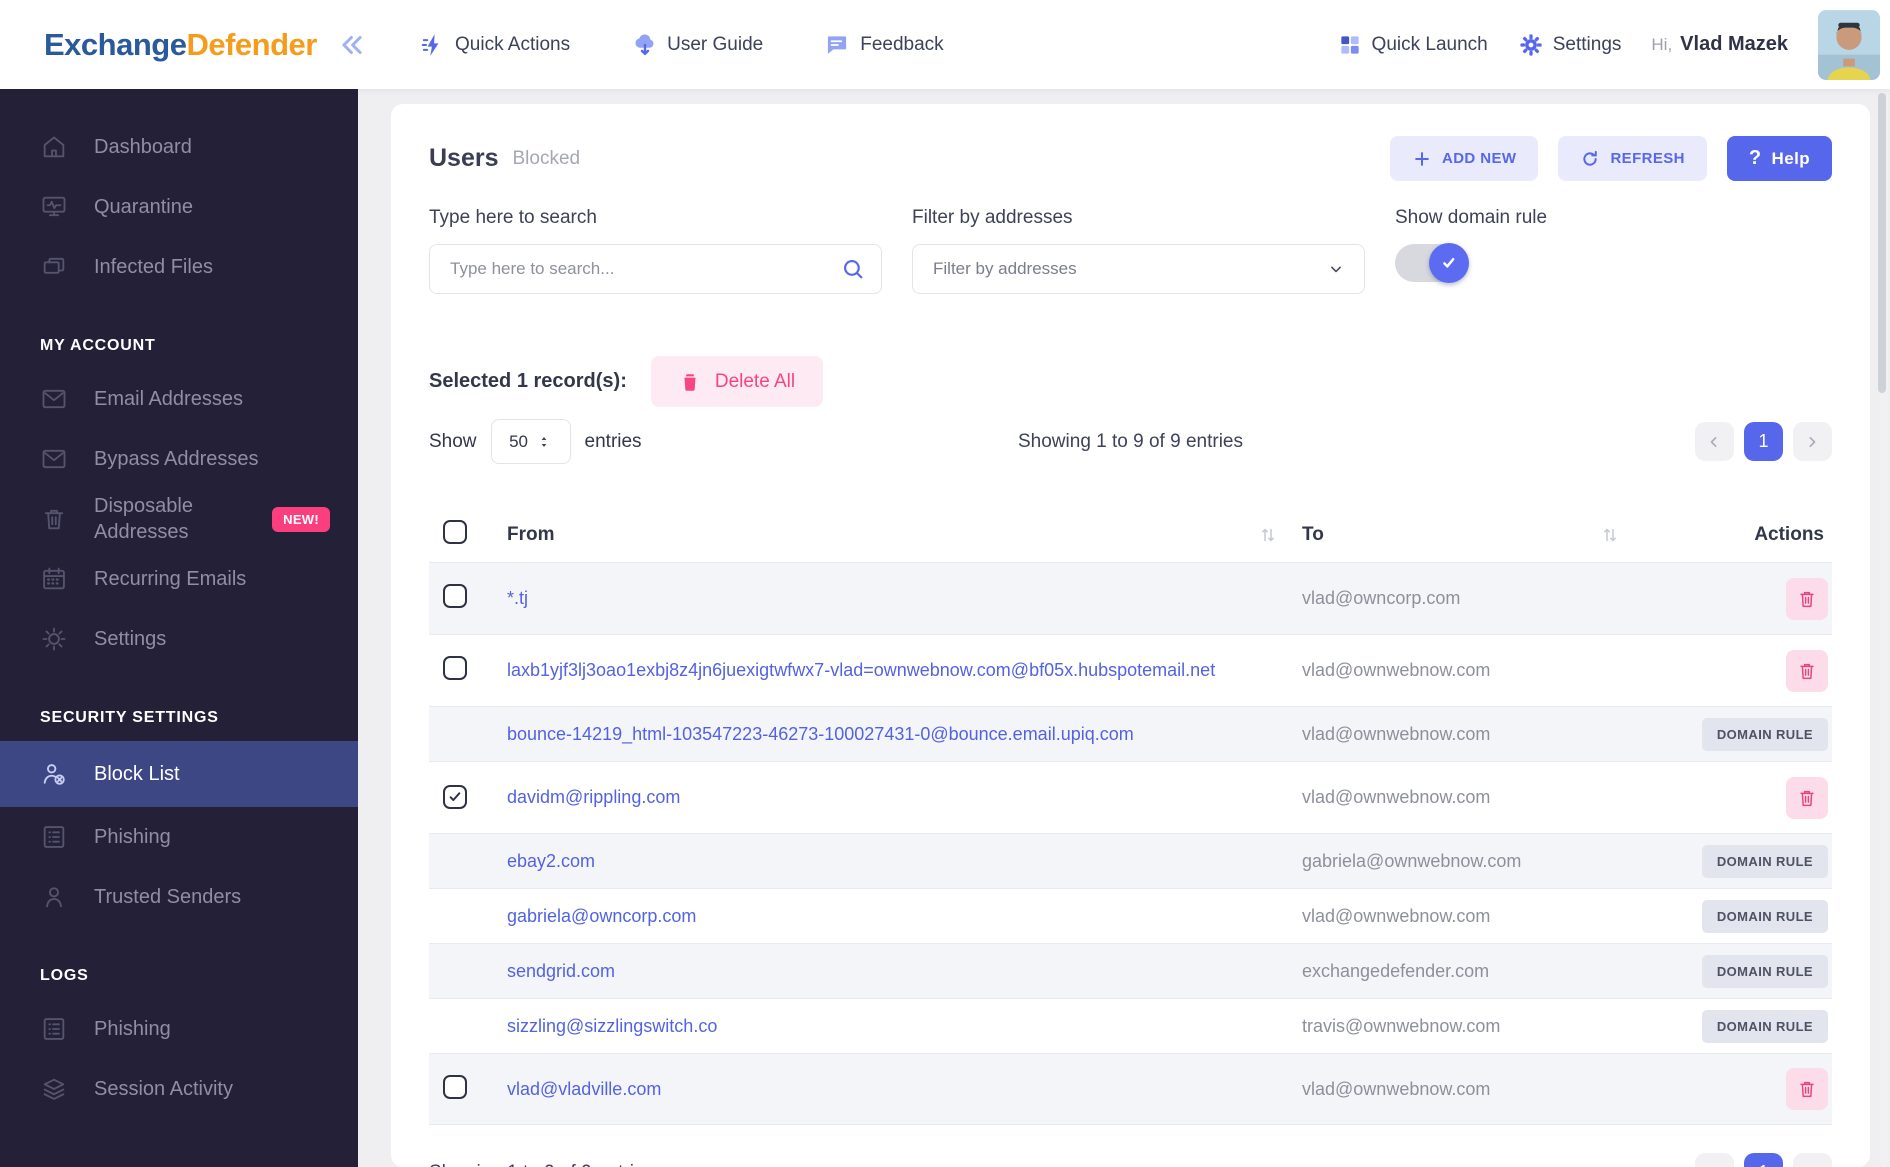 This screenshot has width=1890, height=1167. What do you see at coordinates (179, 774) in the screenshot?
I see `sidebar-item-block-list: Block List` at bounding box center [179, 774].